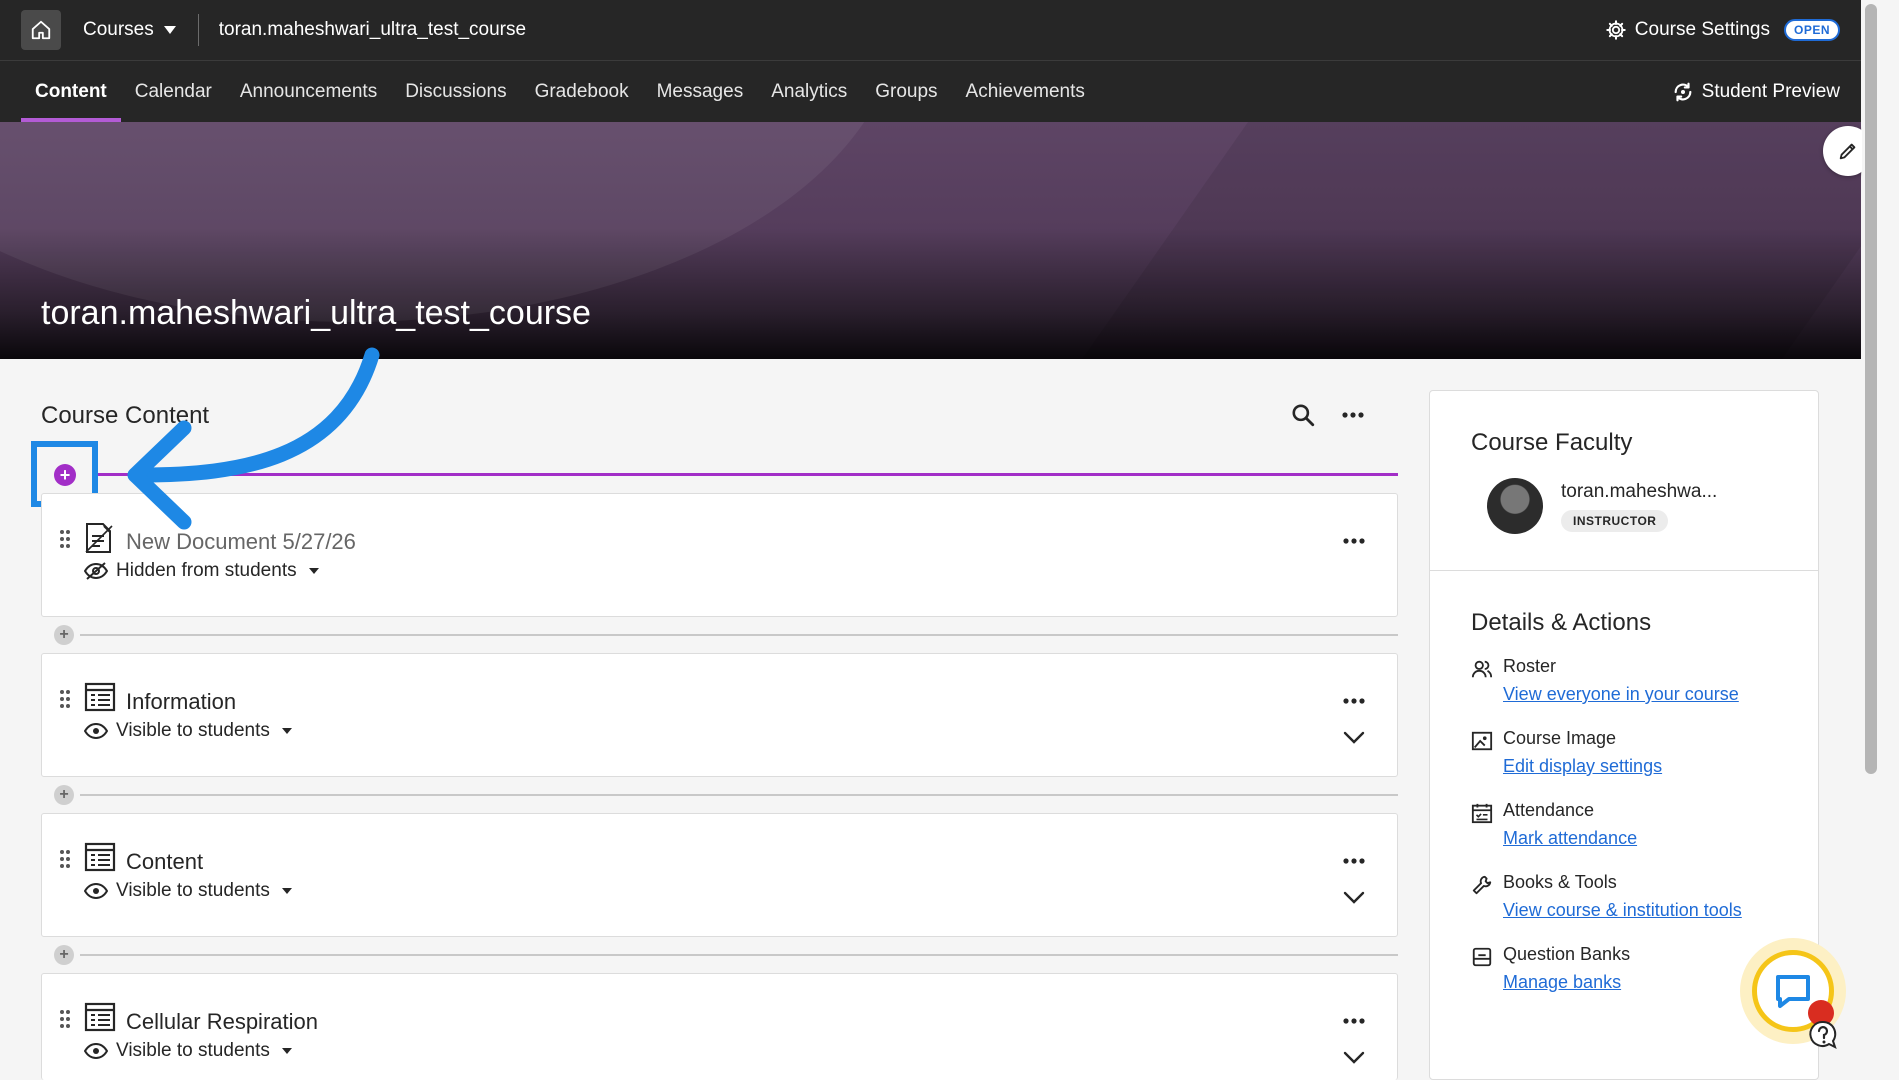 The width and height of the screenshot is (1899, 1080). I want to click on tab-gradebook: Gradebook, so click(582, 91).